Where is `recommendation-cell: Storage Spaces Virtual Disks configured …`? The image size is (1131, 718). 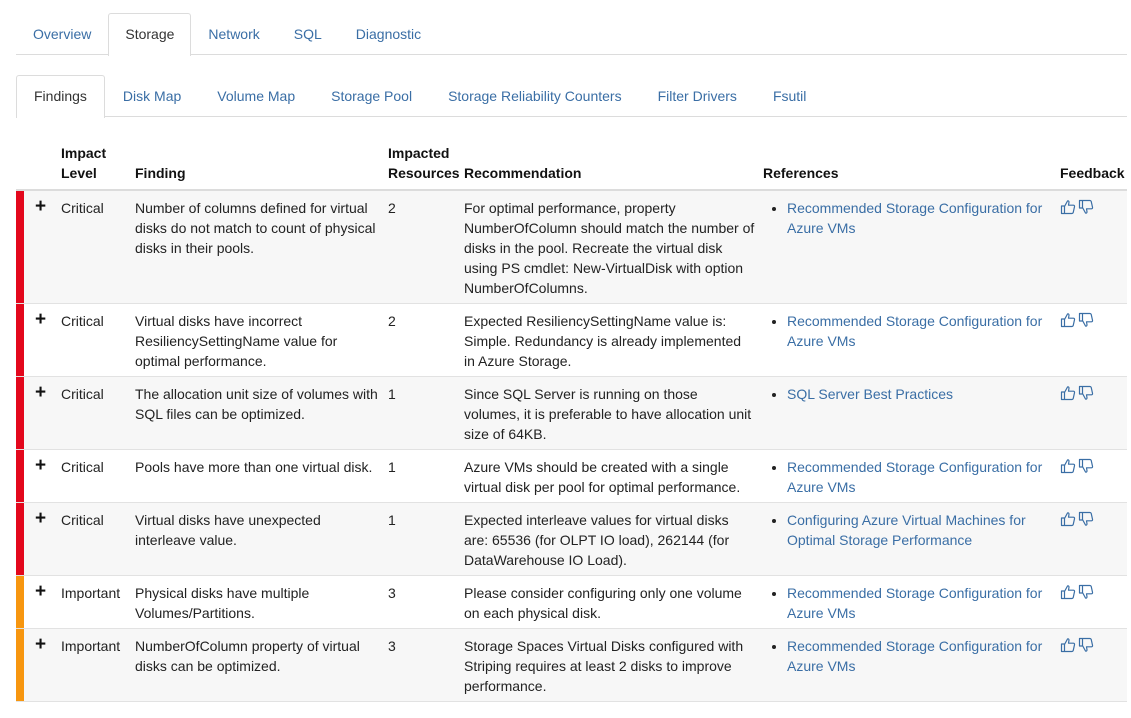
recommendation-cell: Storage Spaces Virtual Disks configured … is located at coordinates (609, 665).